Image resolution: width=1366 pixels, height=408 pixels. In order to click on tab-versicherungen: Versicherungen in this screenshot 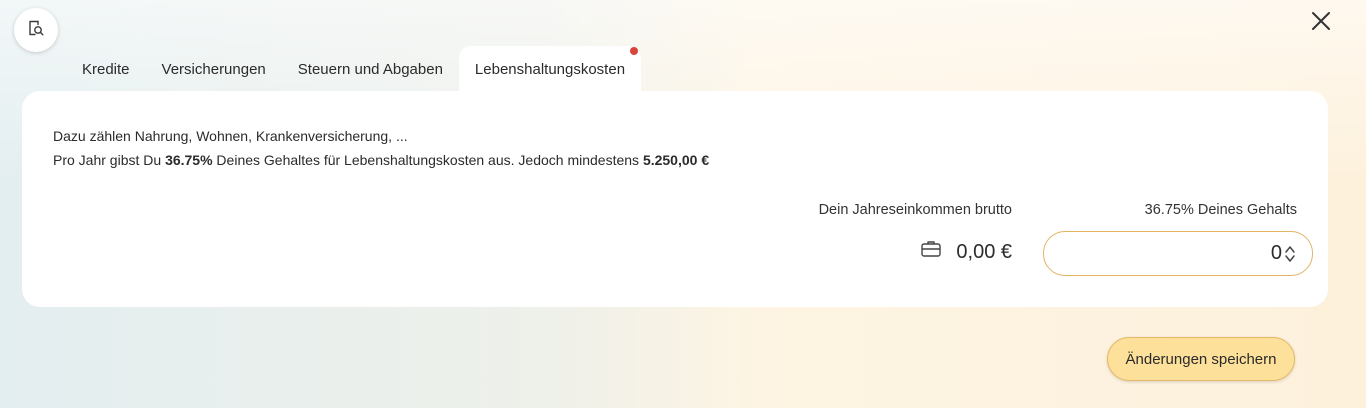, I will do `click(214, 69)`.